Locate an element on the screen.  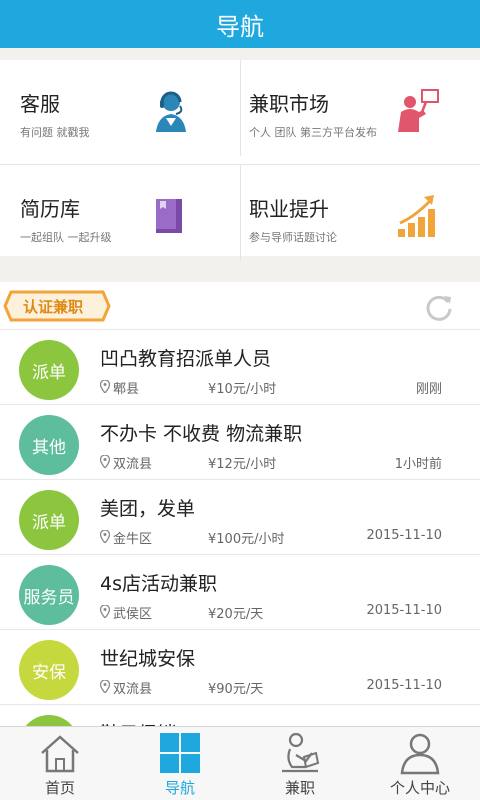
presenter-board-icon is located at coordinates (418, 110).